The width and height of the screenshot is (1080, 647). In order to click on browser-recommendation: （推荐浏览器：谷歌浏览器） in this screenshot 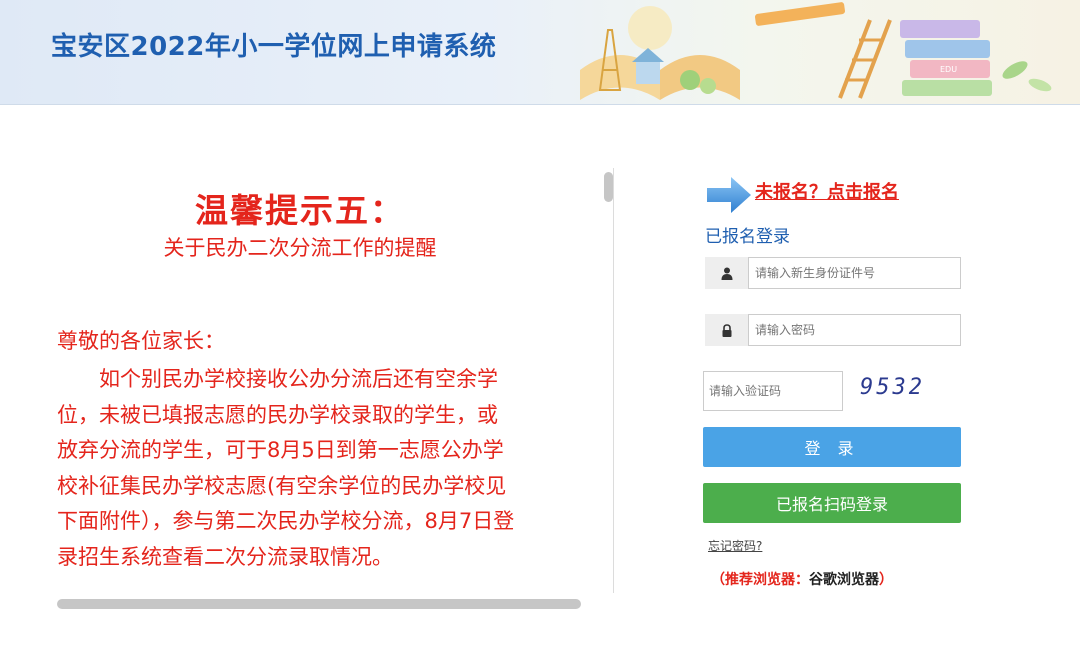, I will do `click(802, 579)`.